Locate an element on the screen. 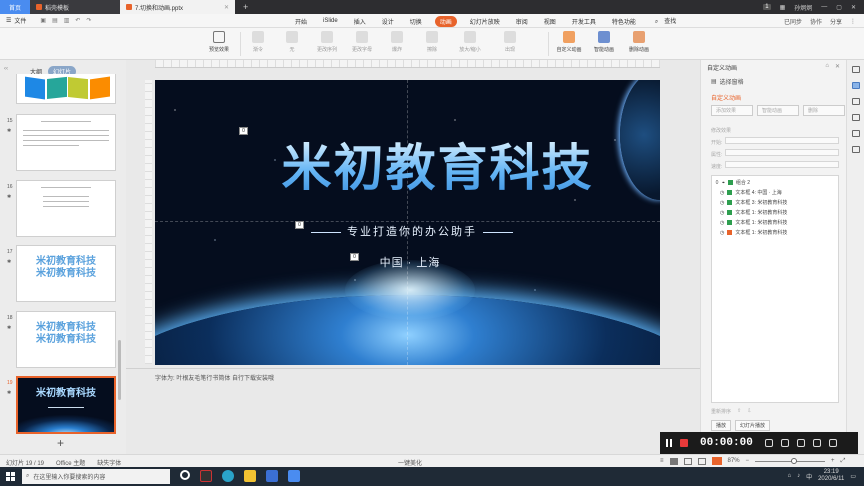  share-button: 分享 is located at coordinates (836, 21).